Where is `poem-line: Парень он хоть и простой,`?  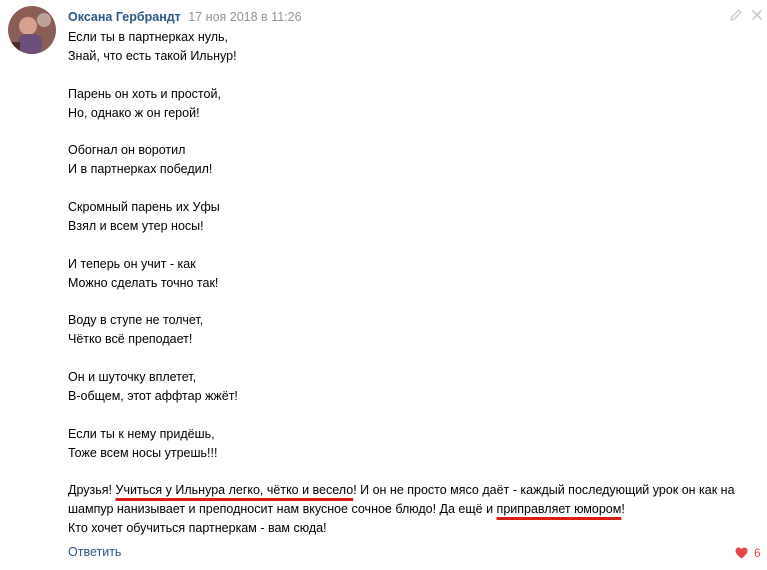
poem-line: Парень он хоть и простой, is located at coordinates (144, 93).